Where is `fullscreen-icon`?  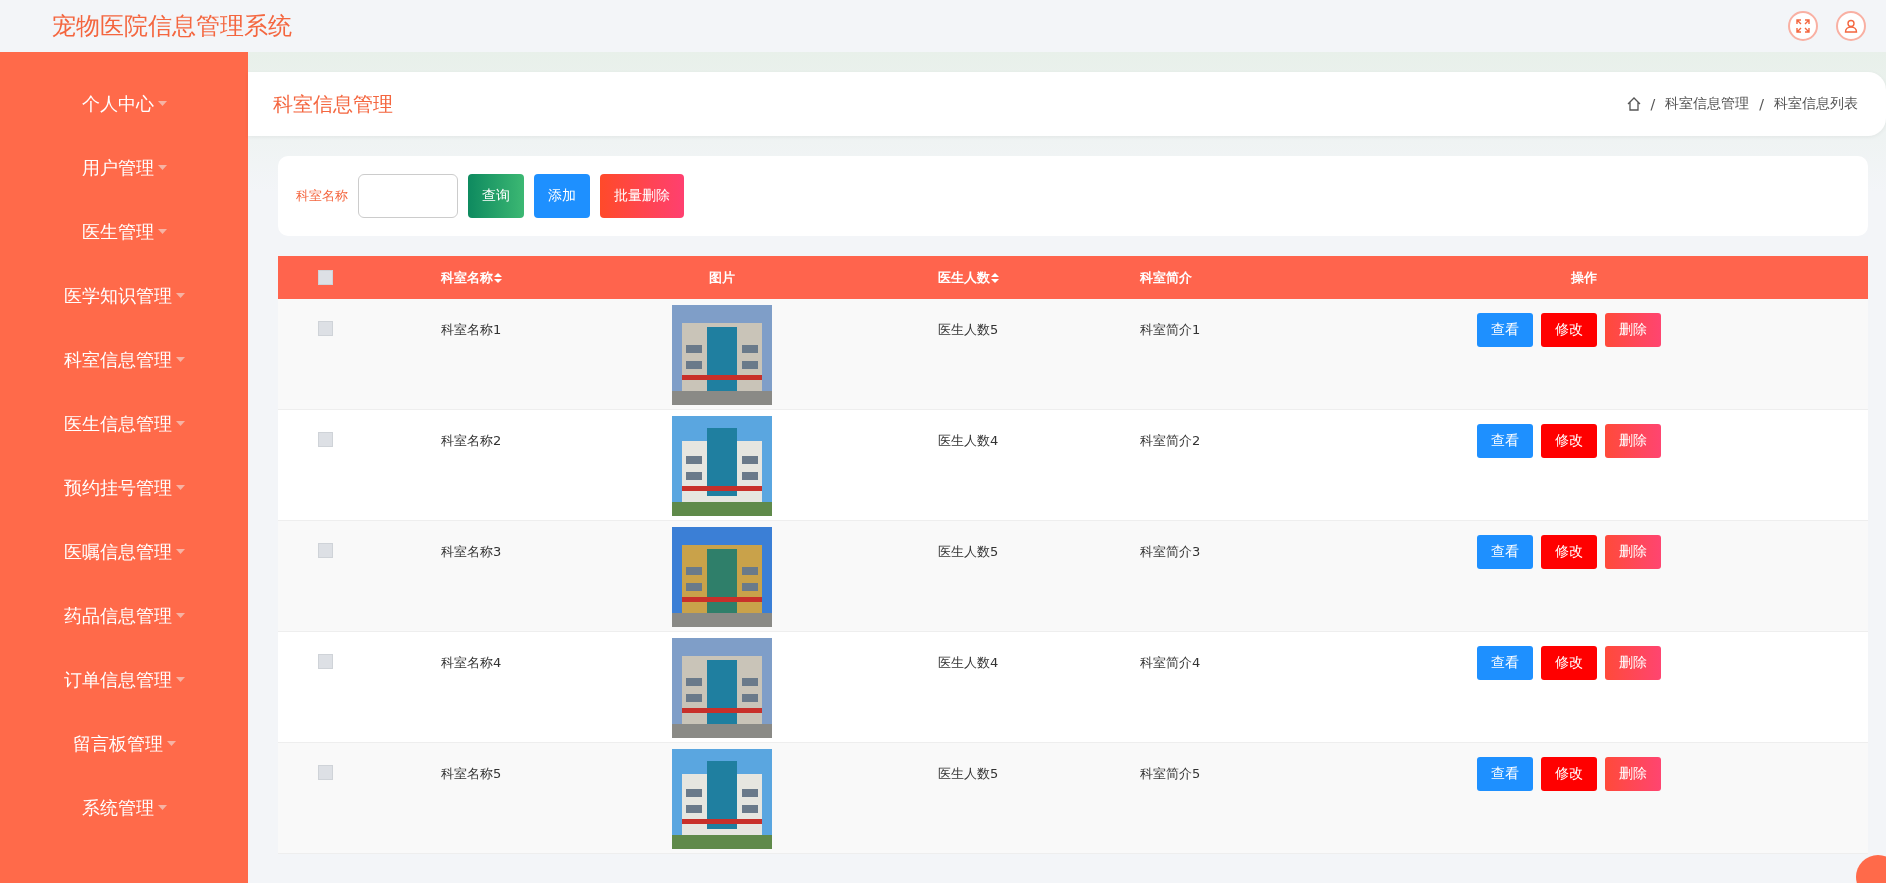
fullscreen-icon is located at coordinates (1803, 26).